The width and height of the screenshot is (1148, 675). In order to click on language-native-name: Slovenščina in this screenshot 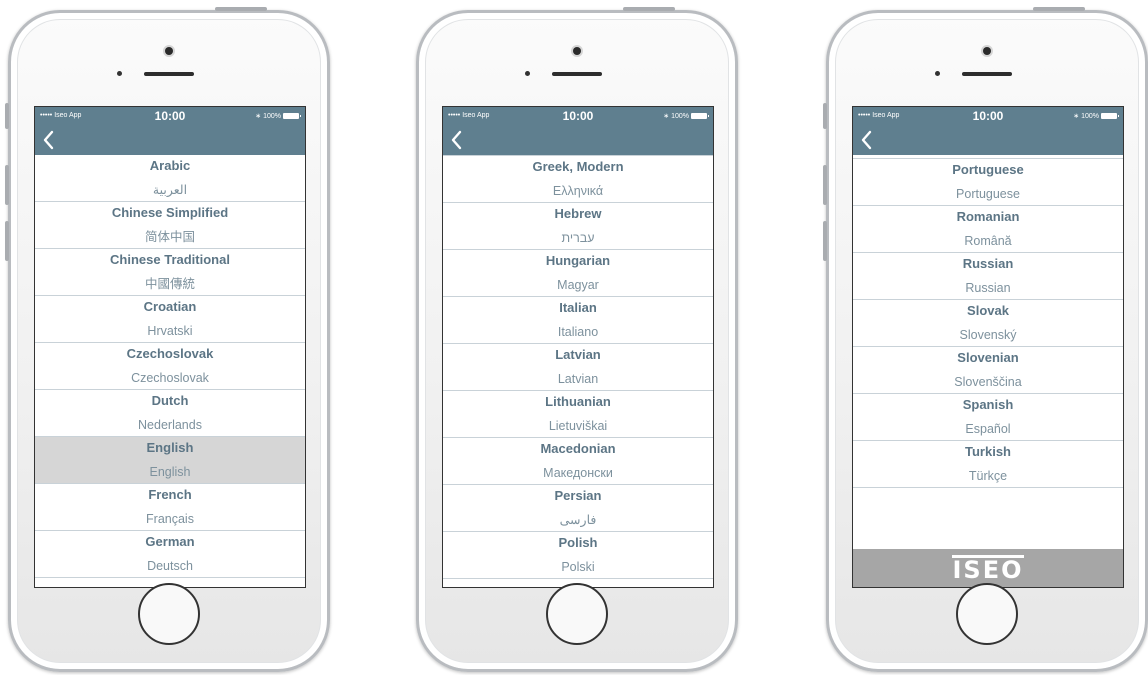, I will do `click(988, 382)`.